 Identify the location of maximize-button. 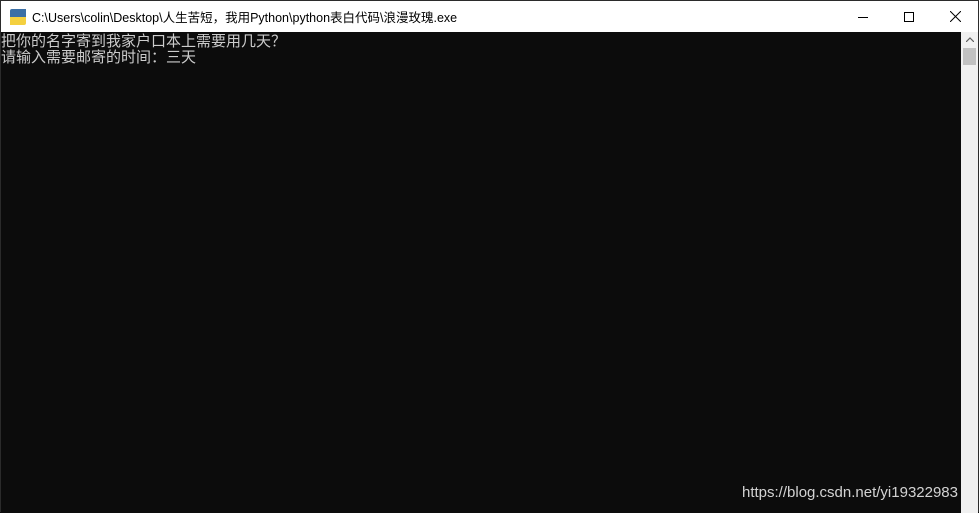
(909, 16).